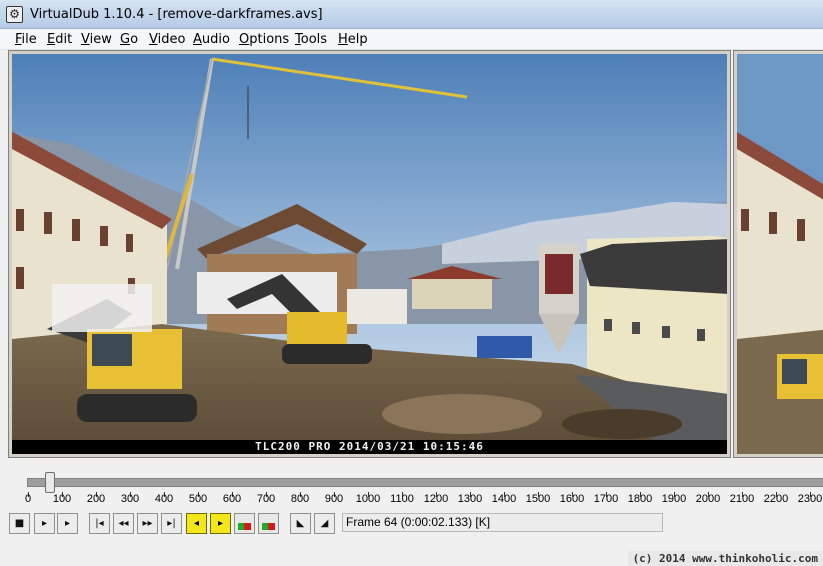  I want to click on next-keyframe-icon: ▸, so click(220, 523).